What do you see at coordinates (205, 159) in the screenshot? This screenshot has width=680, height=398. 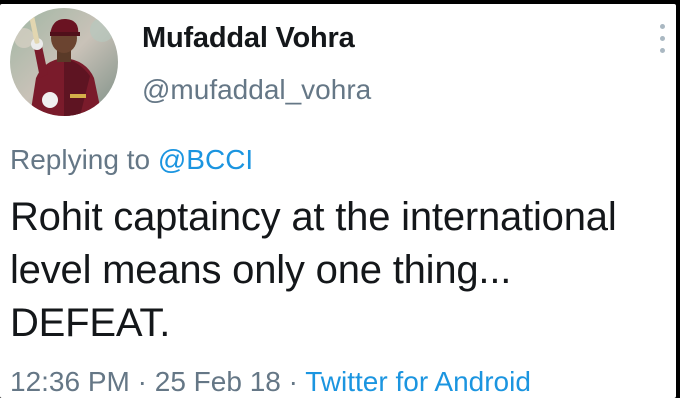 I see `reply-mention-link: @BCCI` at bounding box center [205, 159].